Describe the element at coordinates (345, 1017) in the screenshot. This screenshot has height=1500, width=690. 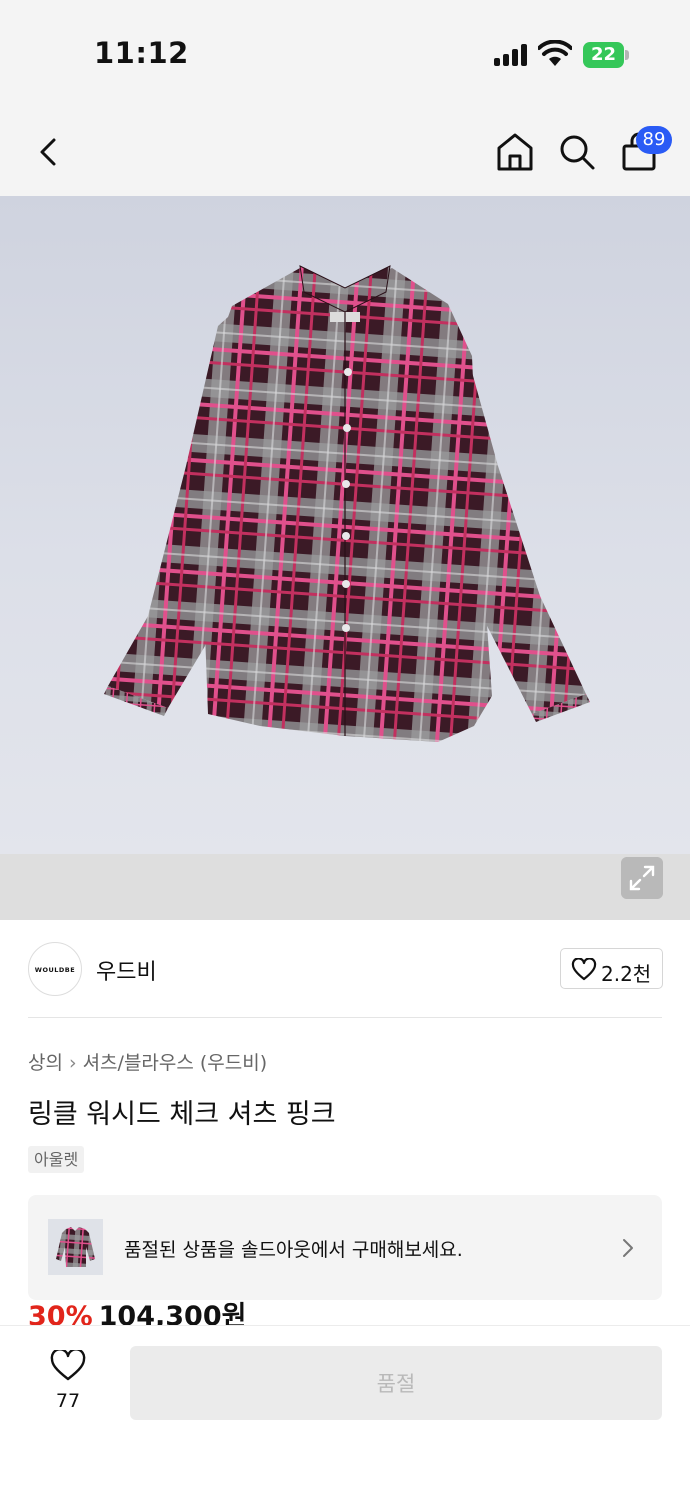
I see `divider` at that location.